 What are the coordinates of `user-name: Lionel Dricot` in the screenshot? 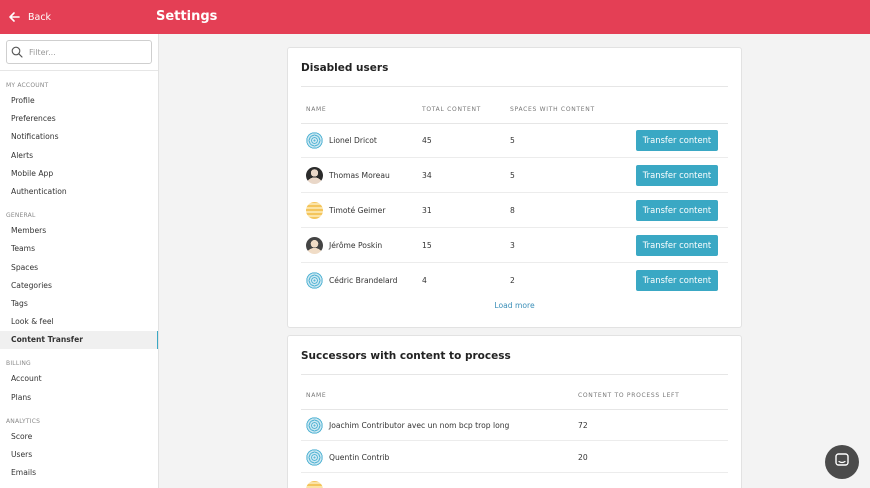 It's located at (353, 140).